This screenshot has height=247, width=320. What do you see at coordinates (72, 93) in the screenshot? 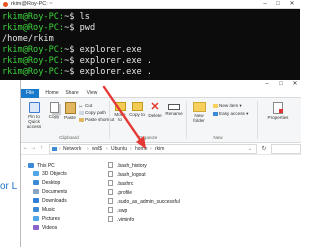
I see `tab-share: Share` at bounding box center [72, 93].